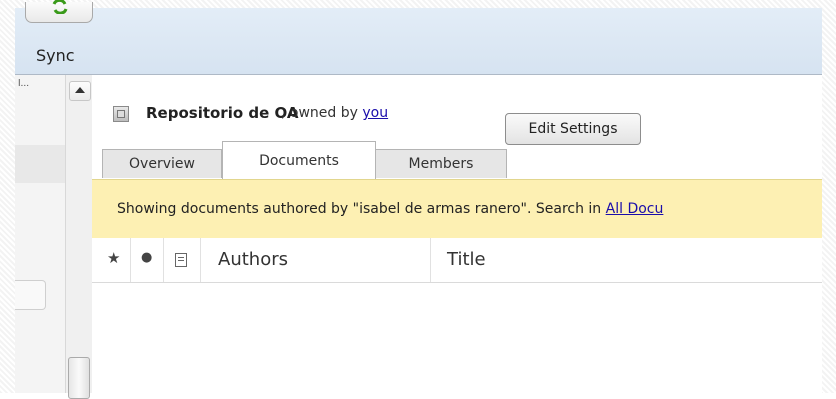 This screenshot has width=836, height=399. I want to click on sidebar-selected-row, so click(40, 164).